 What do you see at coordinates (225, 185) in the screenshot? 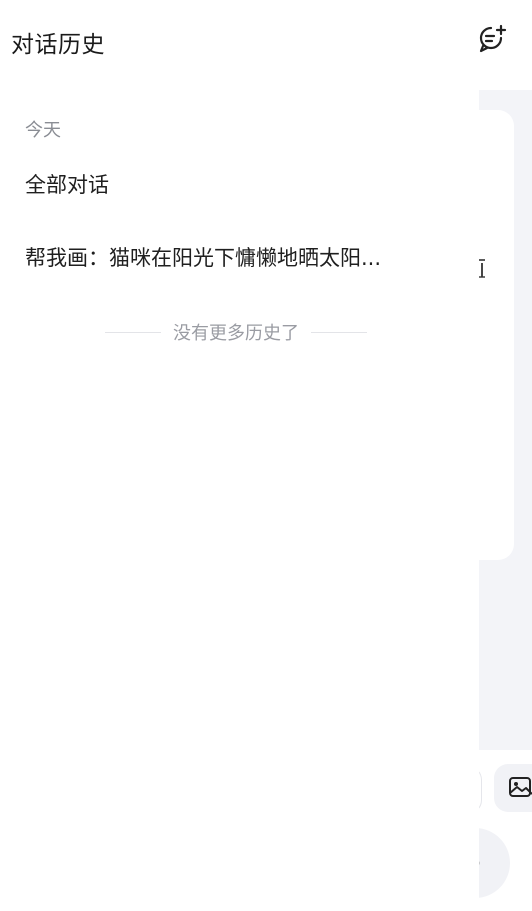
I see `history-item-all-conversations: 全部对话` at bounding box center [225, 185].